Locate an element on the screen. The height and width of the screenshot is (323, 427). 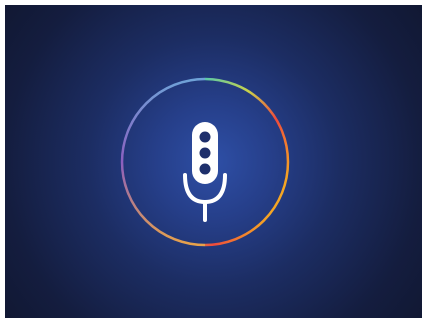
mic-dot-bottom is located at coordinates (205, 169).